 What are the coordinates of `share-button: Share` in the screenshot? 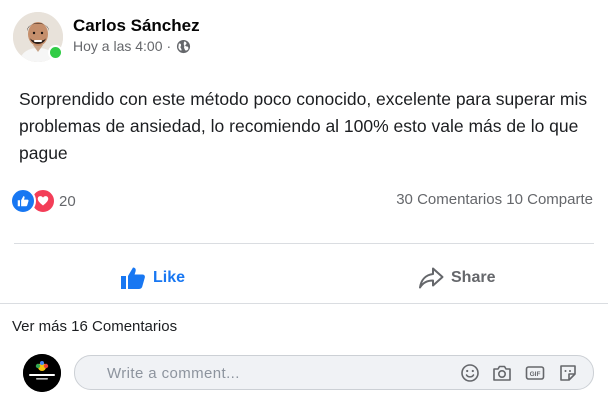 It's located at (456, 278).